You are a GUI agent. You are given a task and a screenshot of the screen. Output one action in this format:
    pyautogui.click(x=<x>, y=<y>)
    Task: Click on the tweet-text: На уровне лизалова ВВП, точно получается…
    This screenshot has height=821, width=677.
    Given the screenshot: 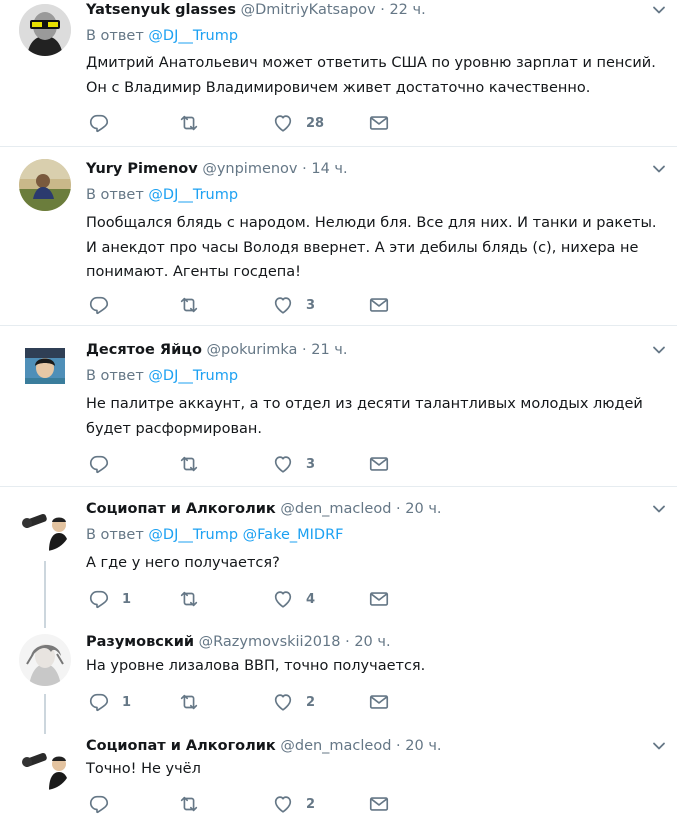 What is the action you would take?
    pyautogui.click(x=256, y=666)
    